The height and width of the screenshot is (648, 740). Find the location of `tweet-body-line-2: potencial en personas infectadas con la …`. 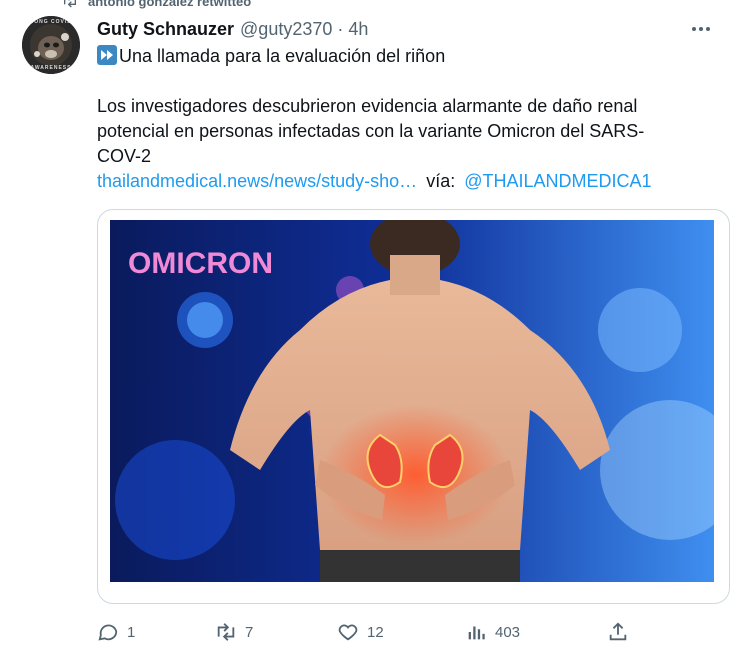

tweet-body-line-2: potencial en personas infectadas con la … is located at coordinates (371, 131).